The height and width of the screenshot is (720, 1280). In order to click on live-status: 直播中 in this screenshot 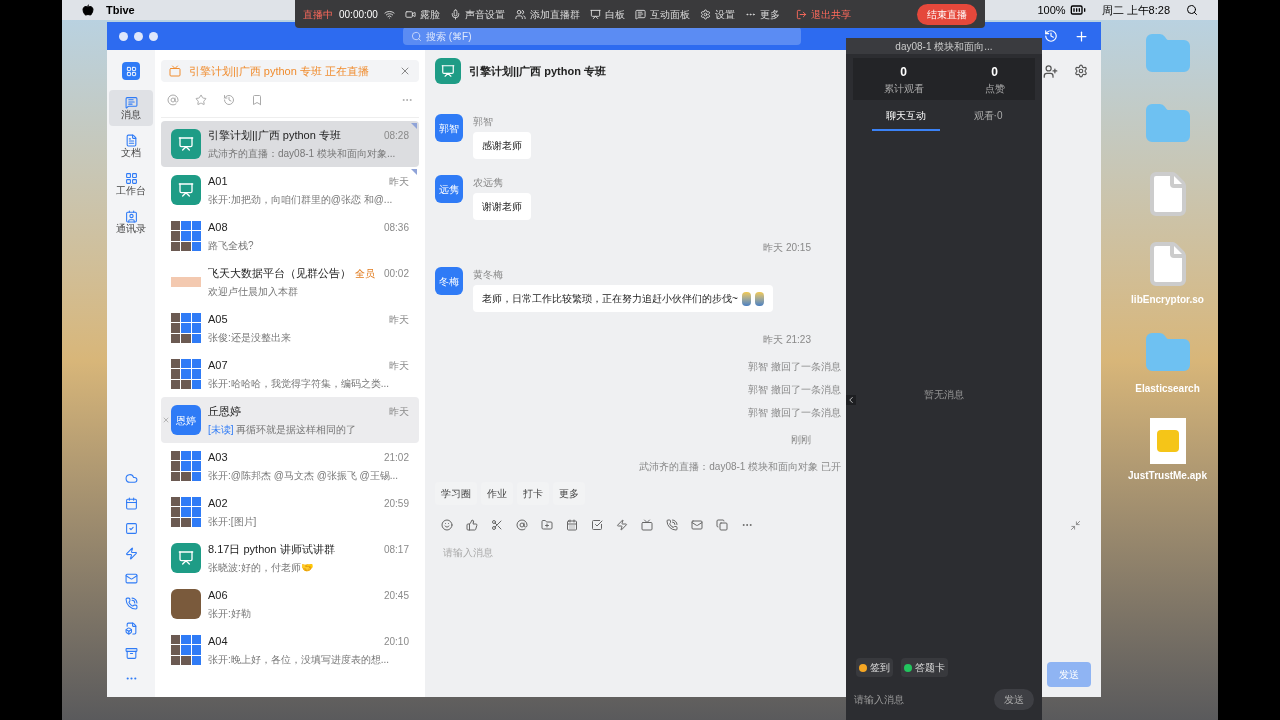, I will do `click(318, 14)`.